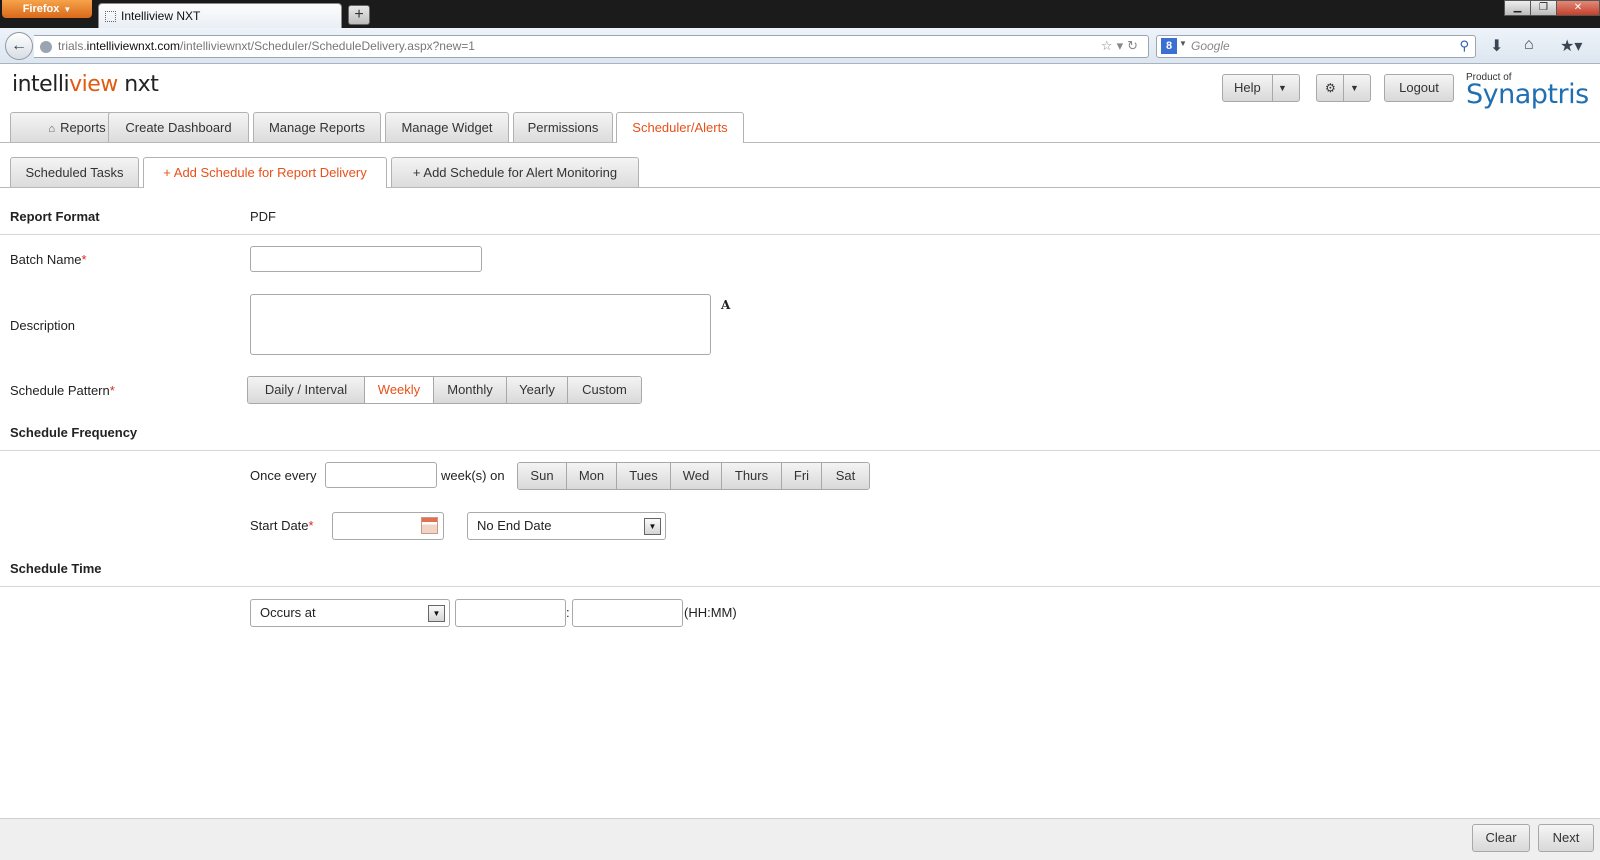 The height and width of the screenshot is (860, 1600). What do you see at coordinates (725, 305) in the screenshot?
I see `text-format-icon: A` at bounding box center [725, 305].